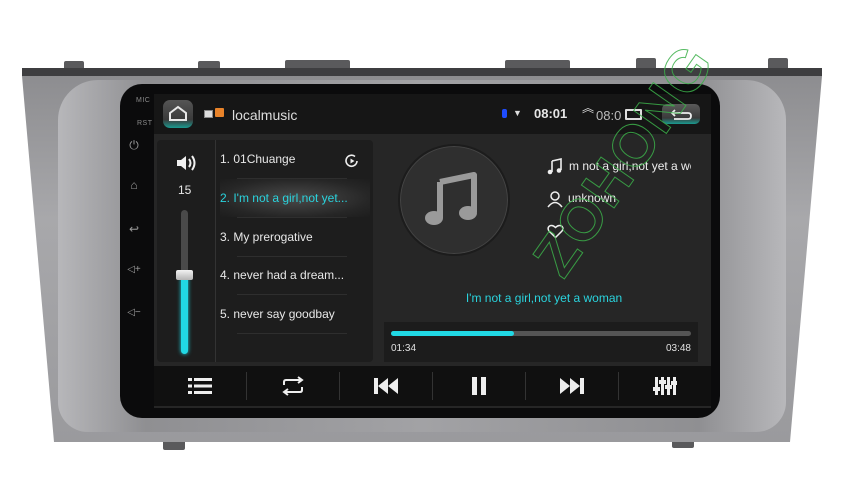 The width and height of the screenshot is (849, 500). I want to click on clock: 08:01, so click(551, 113).